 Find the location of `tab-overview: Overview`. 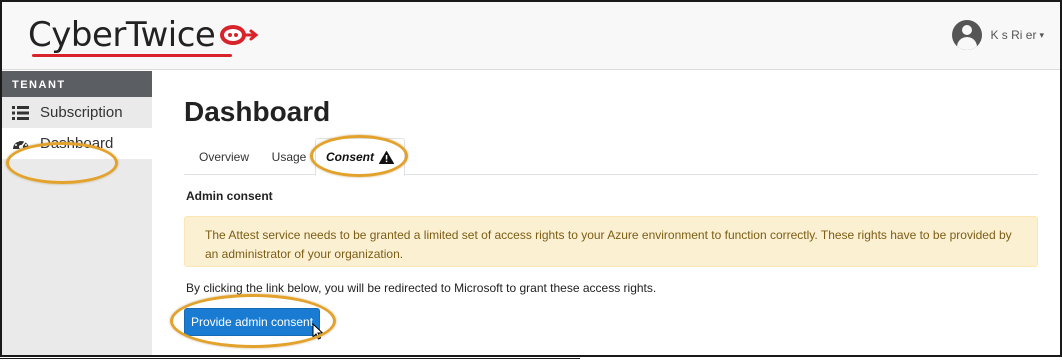

tab-overview: Overview is located at coordinates (224, 156).